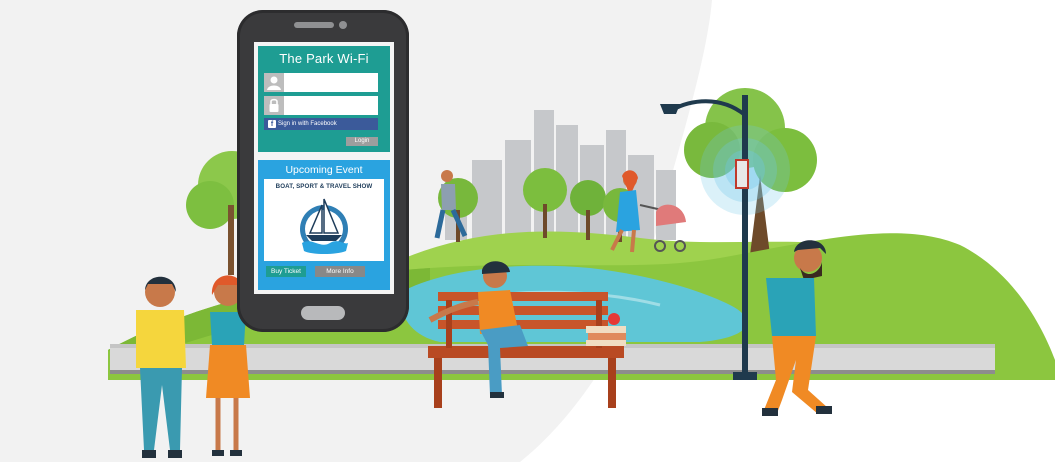 The image size is (1055, 462). I want to click on lock-icon, so click(274, 105).